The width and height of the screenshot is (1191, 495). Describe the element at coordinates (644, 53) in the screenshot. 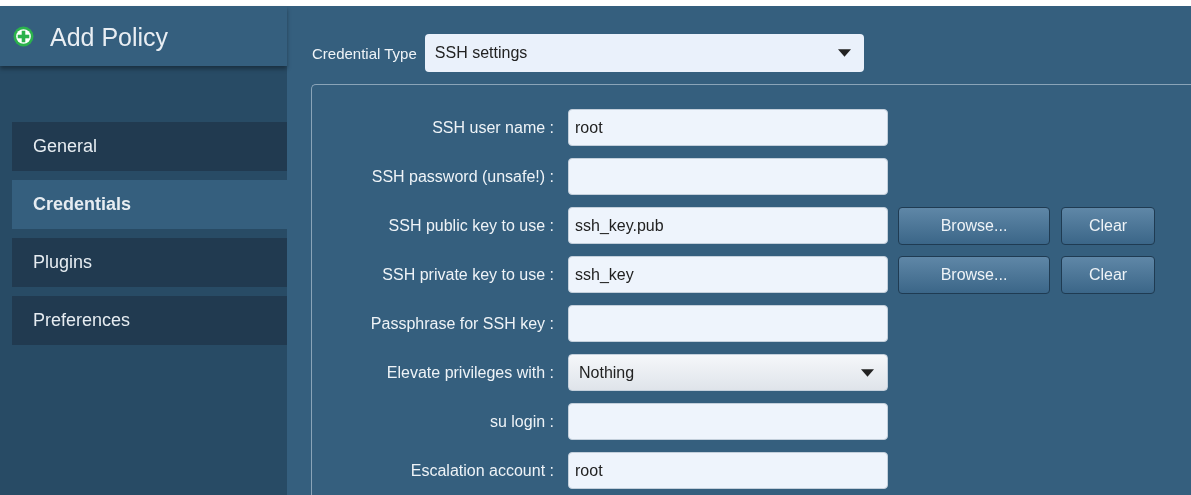

I see `credential-type-dropdown: SSH settings` at that location.